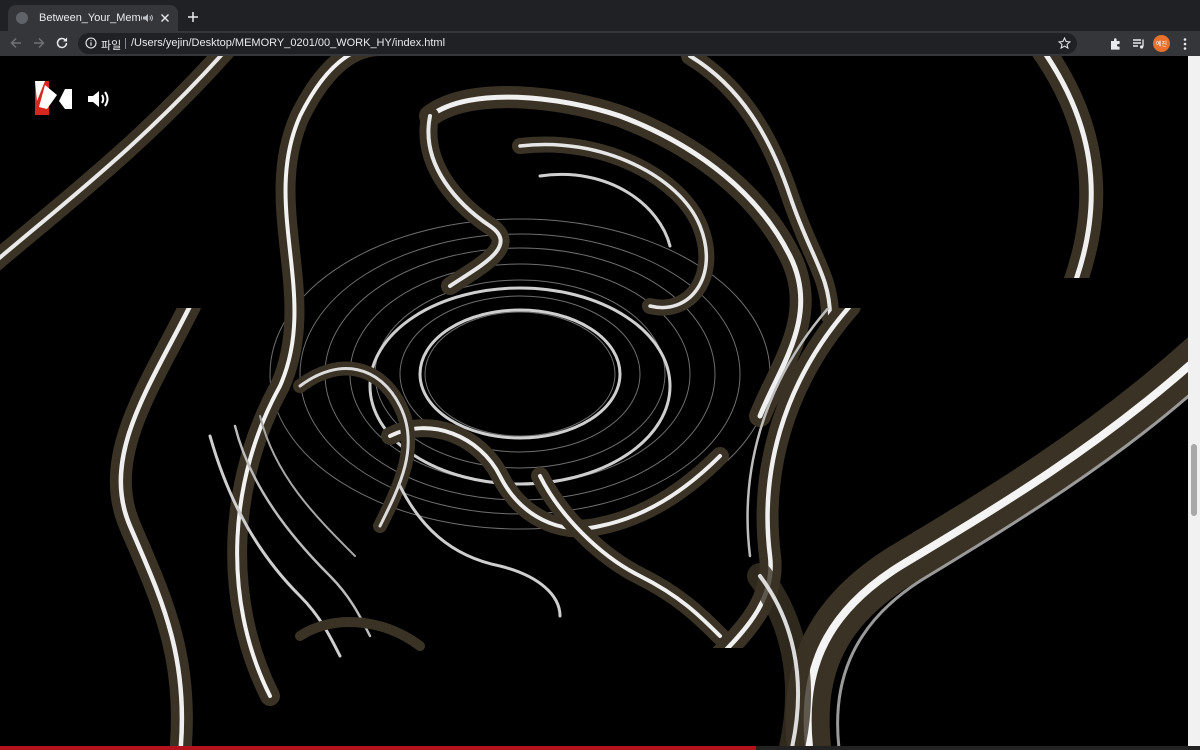 This screenshot has width=1200, height=750. What do you see at coordinates (1161, 43) in the screenshot?
I see `profile-avatar: 예진` at bounding box center [1161, 43].